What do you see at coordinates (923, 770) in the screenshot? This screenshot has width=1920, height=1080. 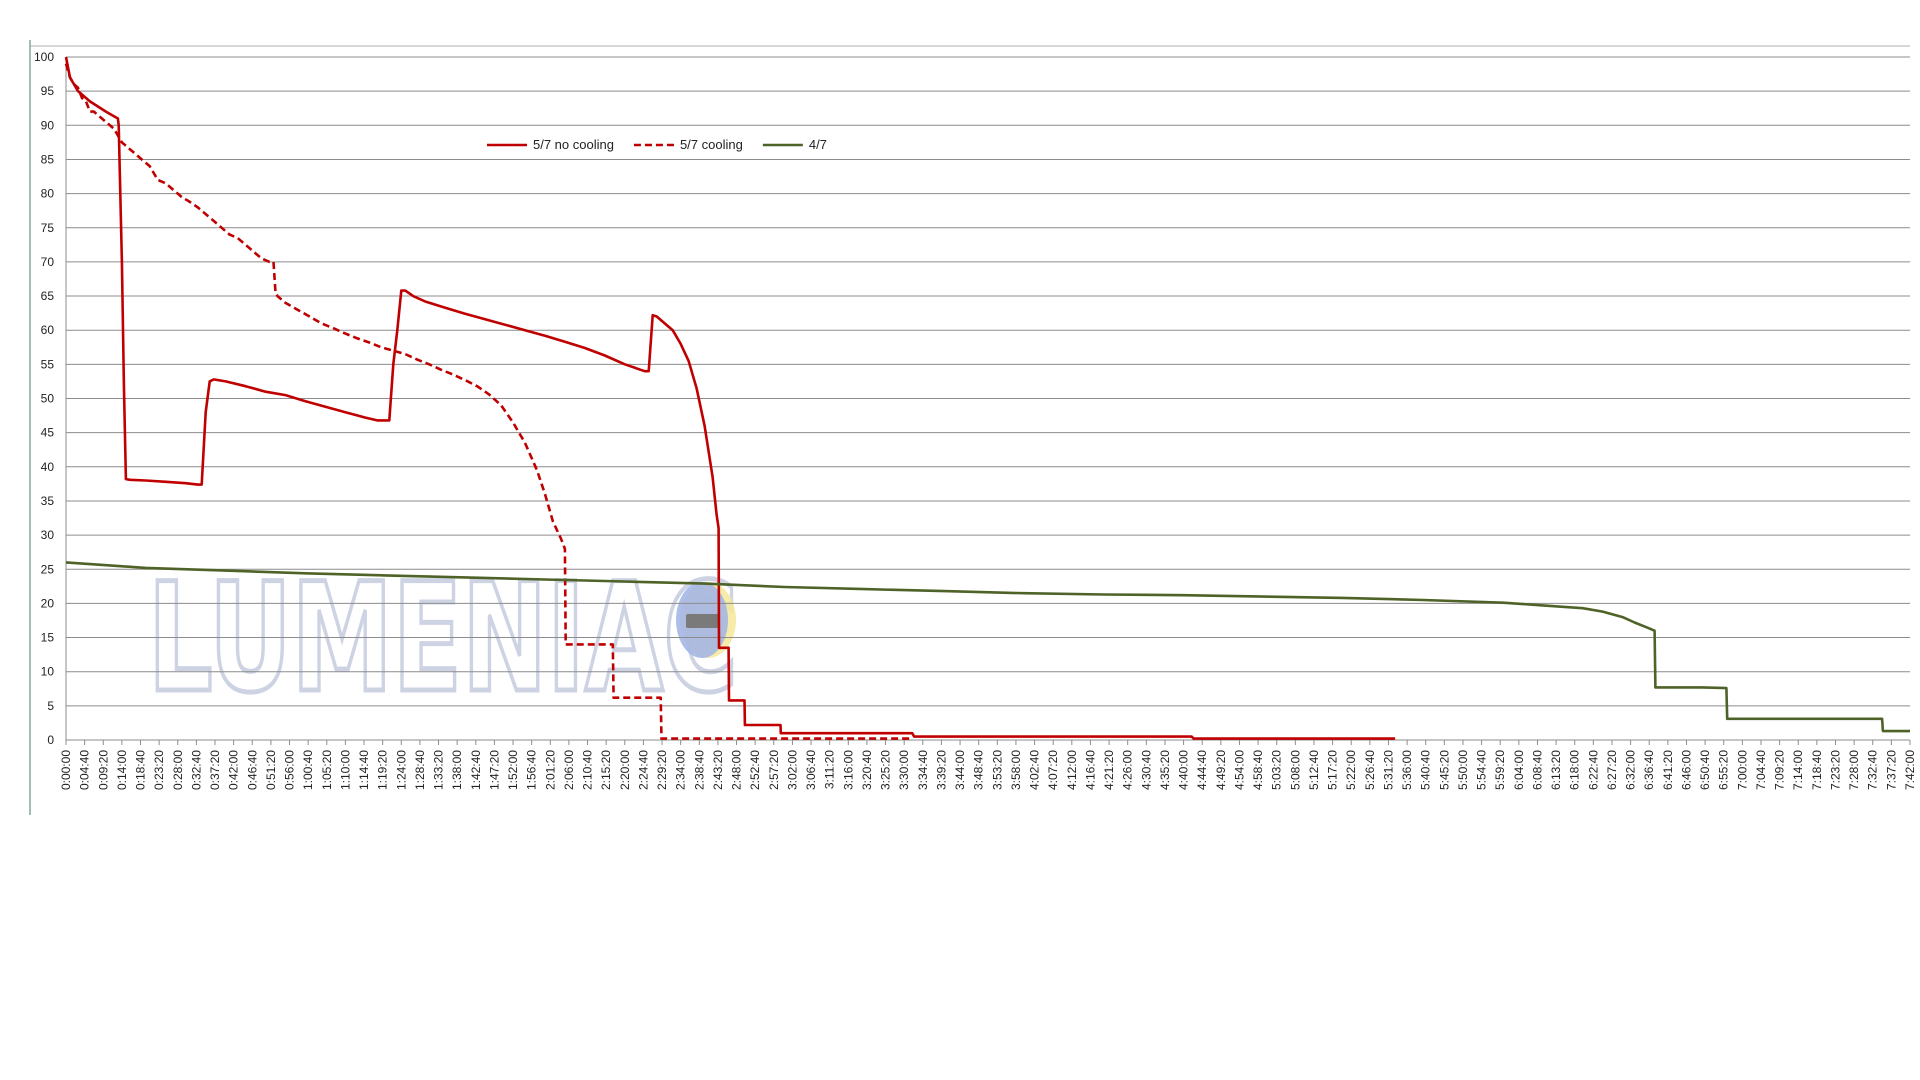 I see `x-tick-label-46: 3:34:40` at bounding box center [923, 770].